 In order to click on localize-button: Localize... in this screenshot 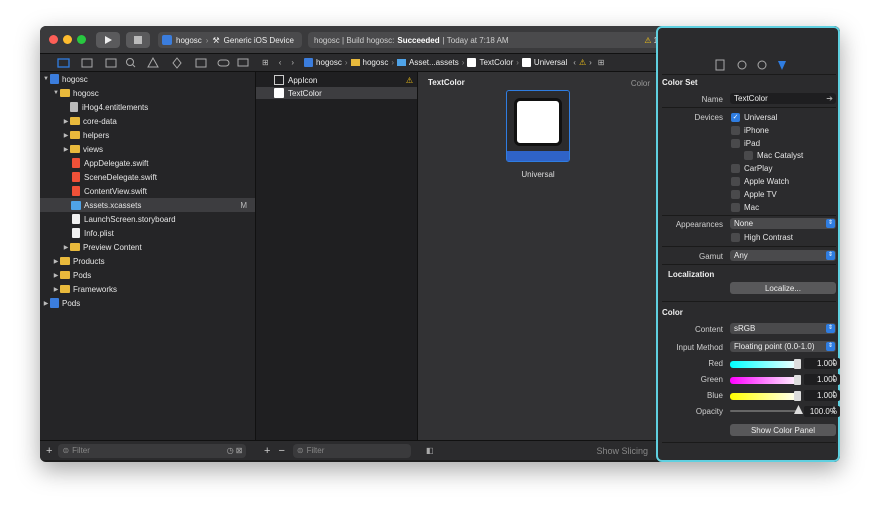, I will do `click(783, 288)`.